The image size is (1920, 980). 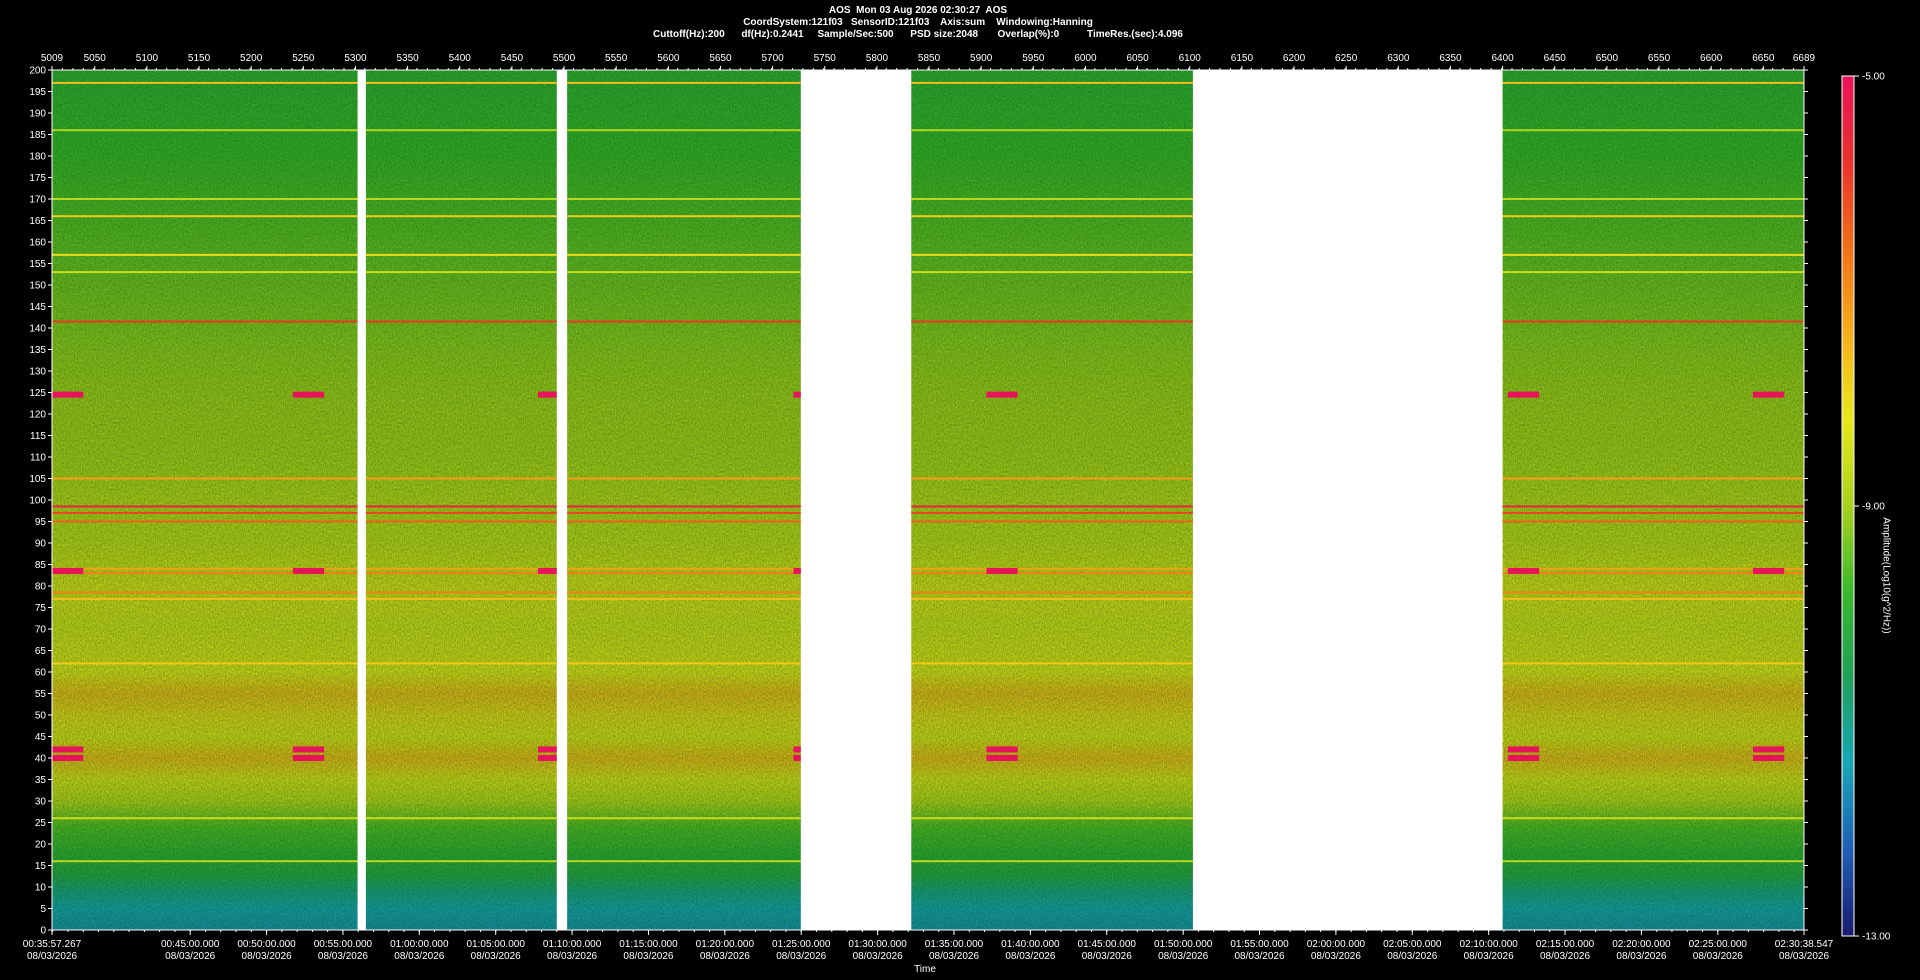 I want to click on y-tick-label: 115, so click(x=38, y=436).